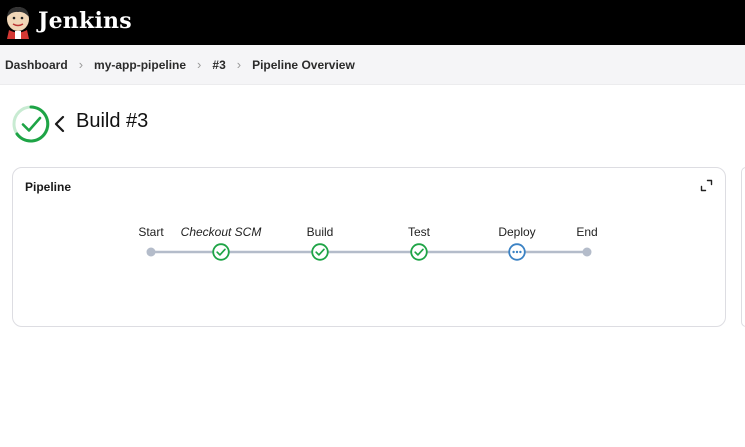 The width and height of the screenshot is (745, 447). Describe the element at coordinates (303, 65) in the screenshot. I see `breadcrumb-current: Pipeline Overview` at that location.